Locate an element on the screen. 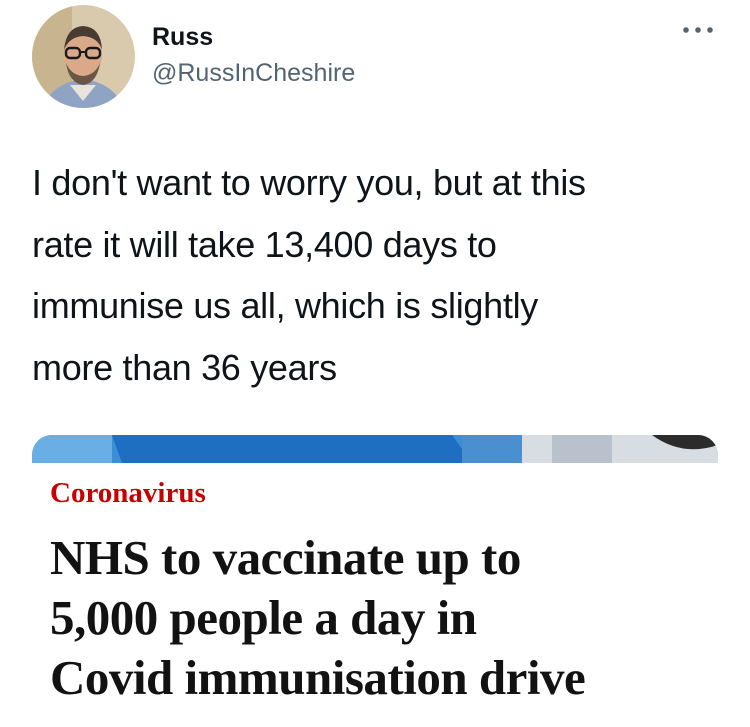  display-name: Russ is located at coordinates (182, 37).